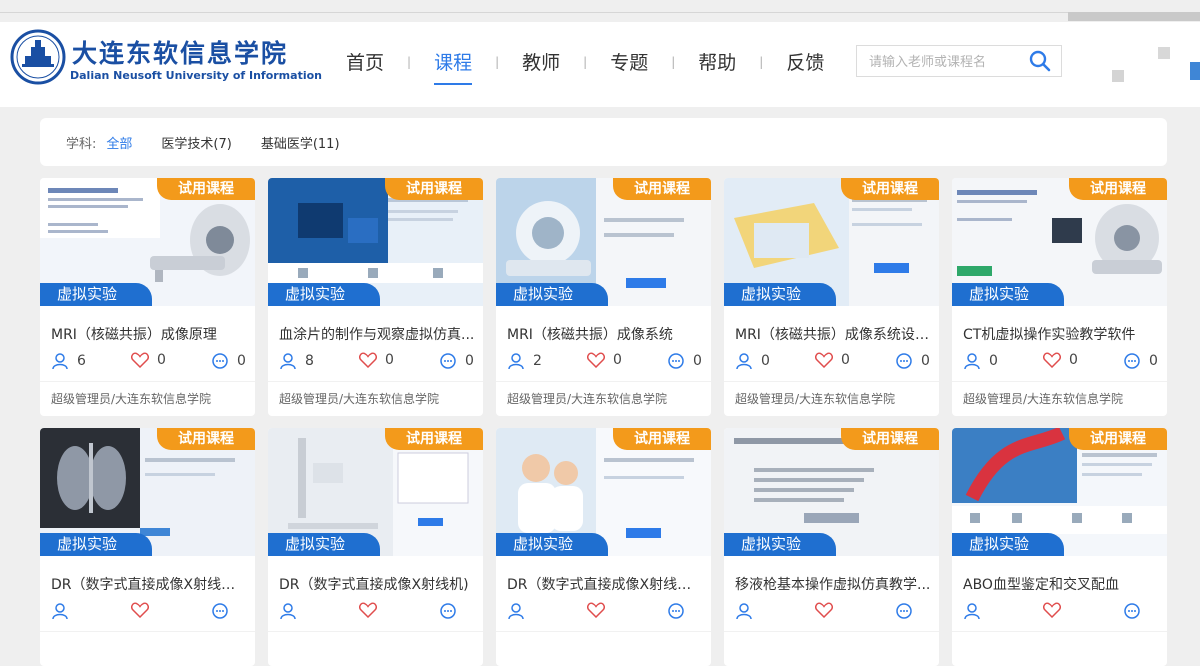 The height and width of the screenshot is (666, 1200). I want to click on main-nav: 首页 | 课程 | 教师 | 专题 | 帮助 | 反馈, so click(585, 66).